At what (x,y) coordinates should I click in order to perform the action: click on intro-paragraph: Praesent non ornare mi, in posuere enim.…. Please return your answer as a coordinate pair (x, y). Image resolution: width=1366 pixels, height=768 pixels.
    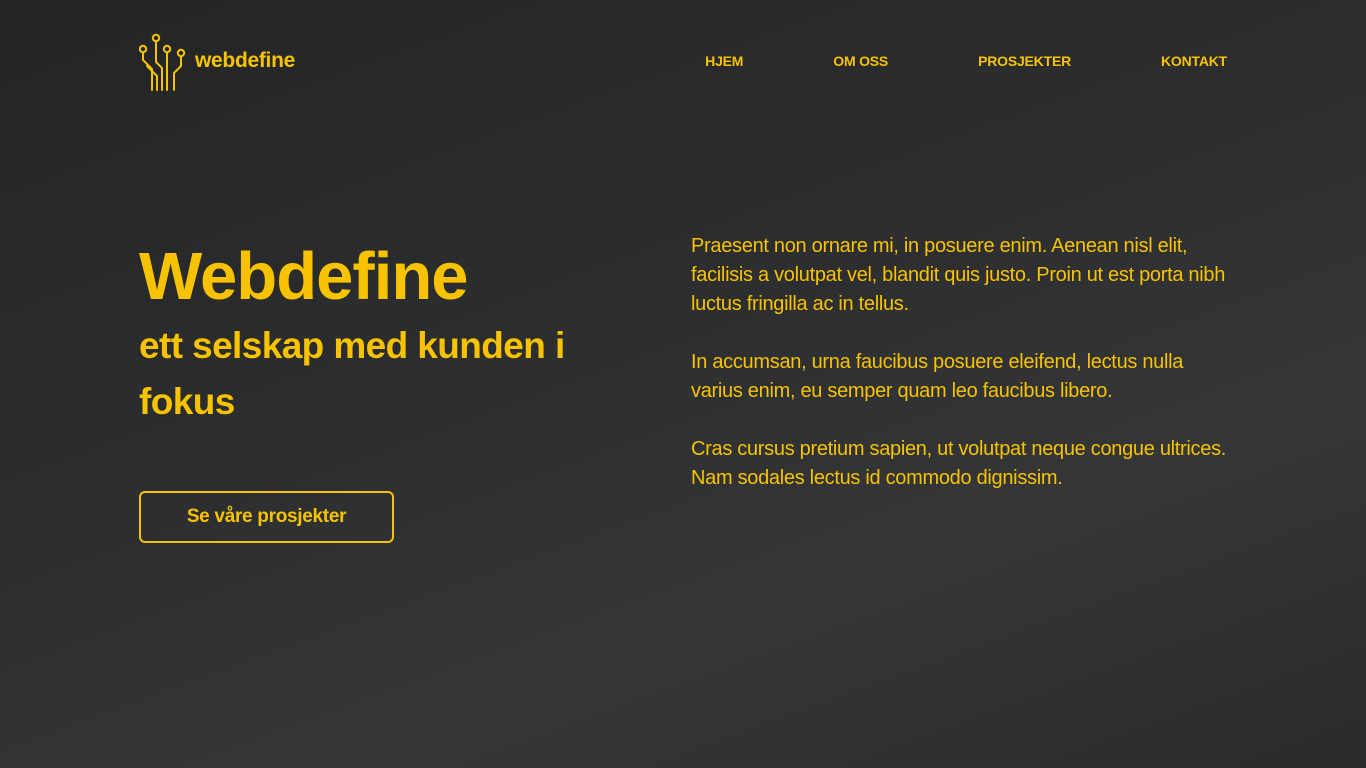
    Looking at the image, I should click on (958, 275).